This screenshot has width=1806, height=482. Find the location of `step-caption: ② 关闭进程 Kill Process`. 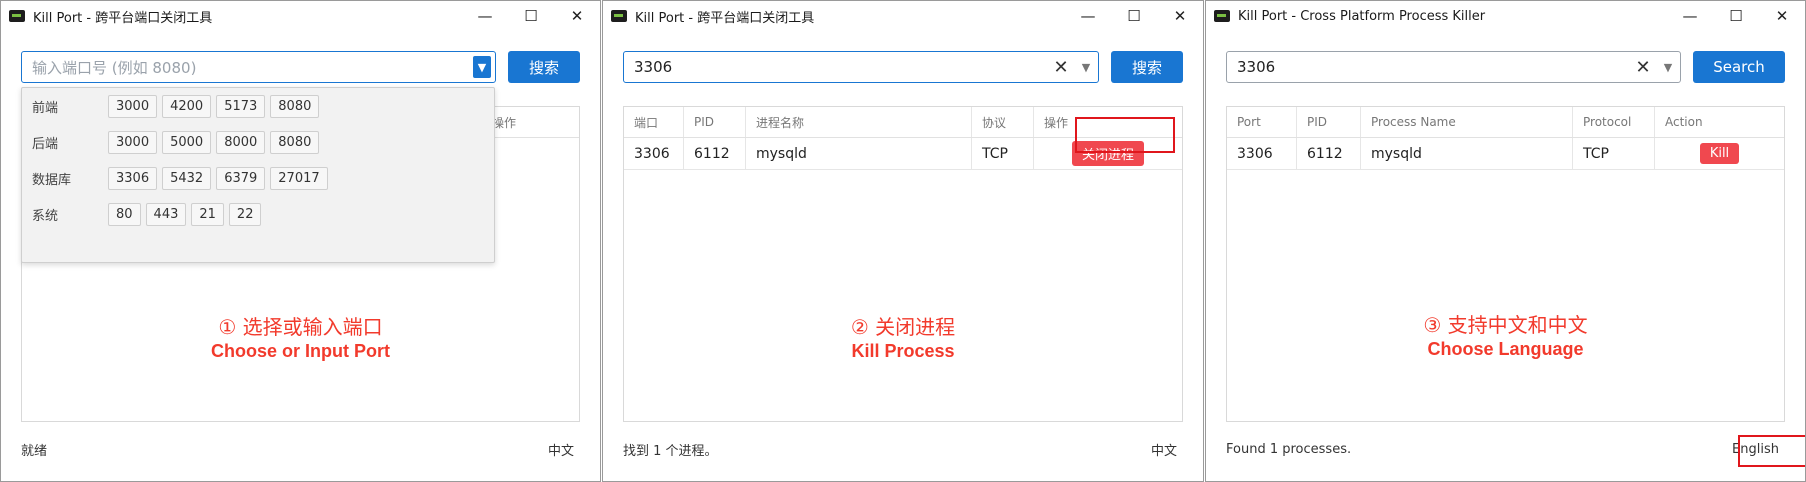

step-caption: ② 关闭进程 Kill Process is located at coordinates (903, 336).